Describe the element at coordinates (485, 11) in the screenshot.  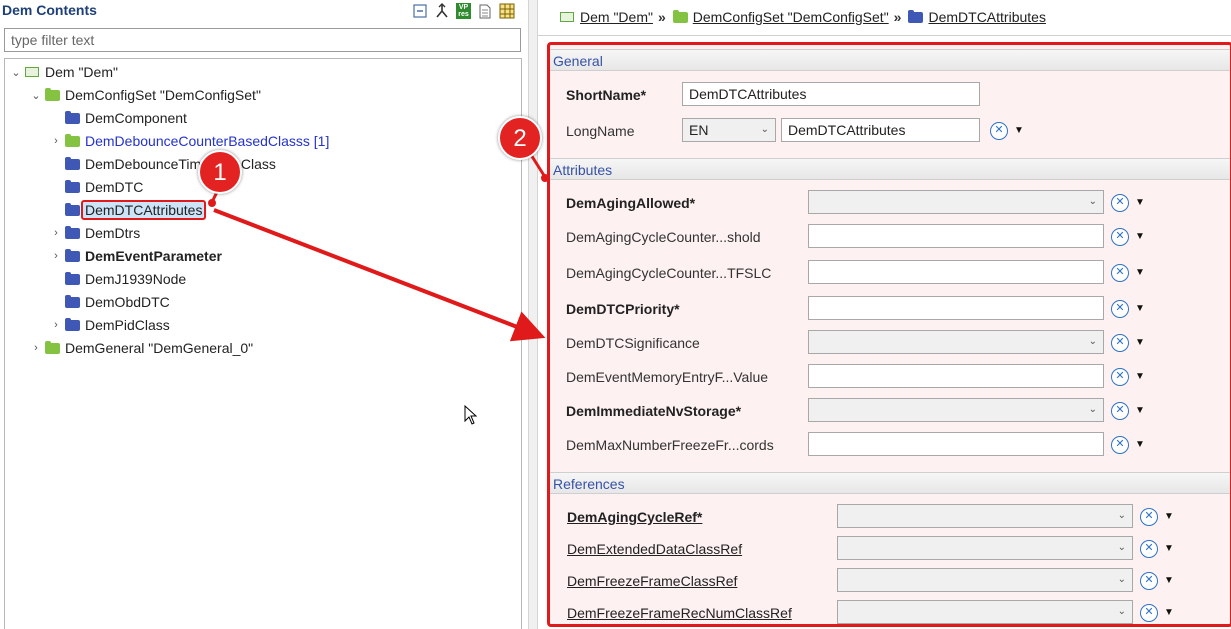
I see `document-icon` at that location.